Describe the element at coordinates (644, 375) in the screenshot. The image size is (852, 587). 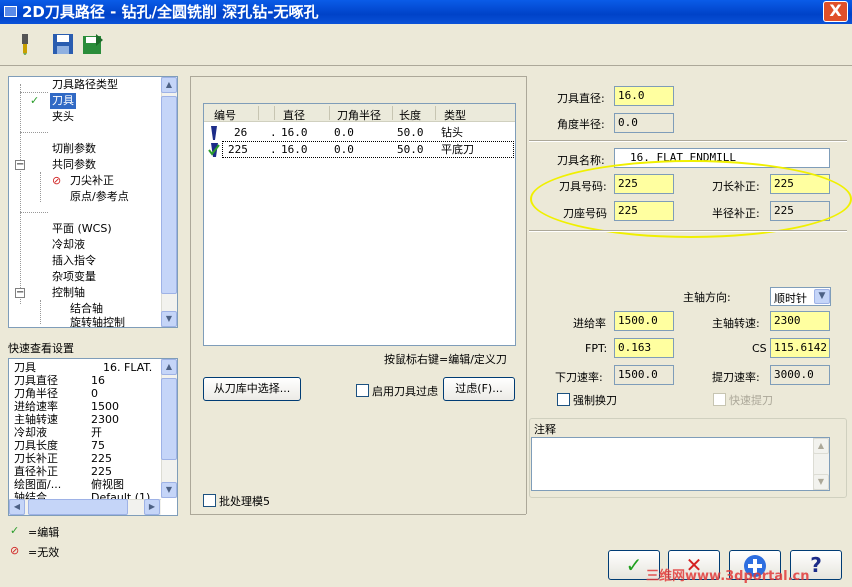
I see `plunge-rate-field: 1500.0` at that location.